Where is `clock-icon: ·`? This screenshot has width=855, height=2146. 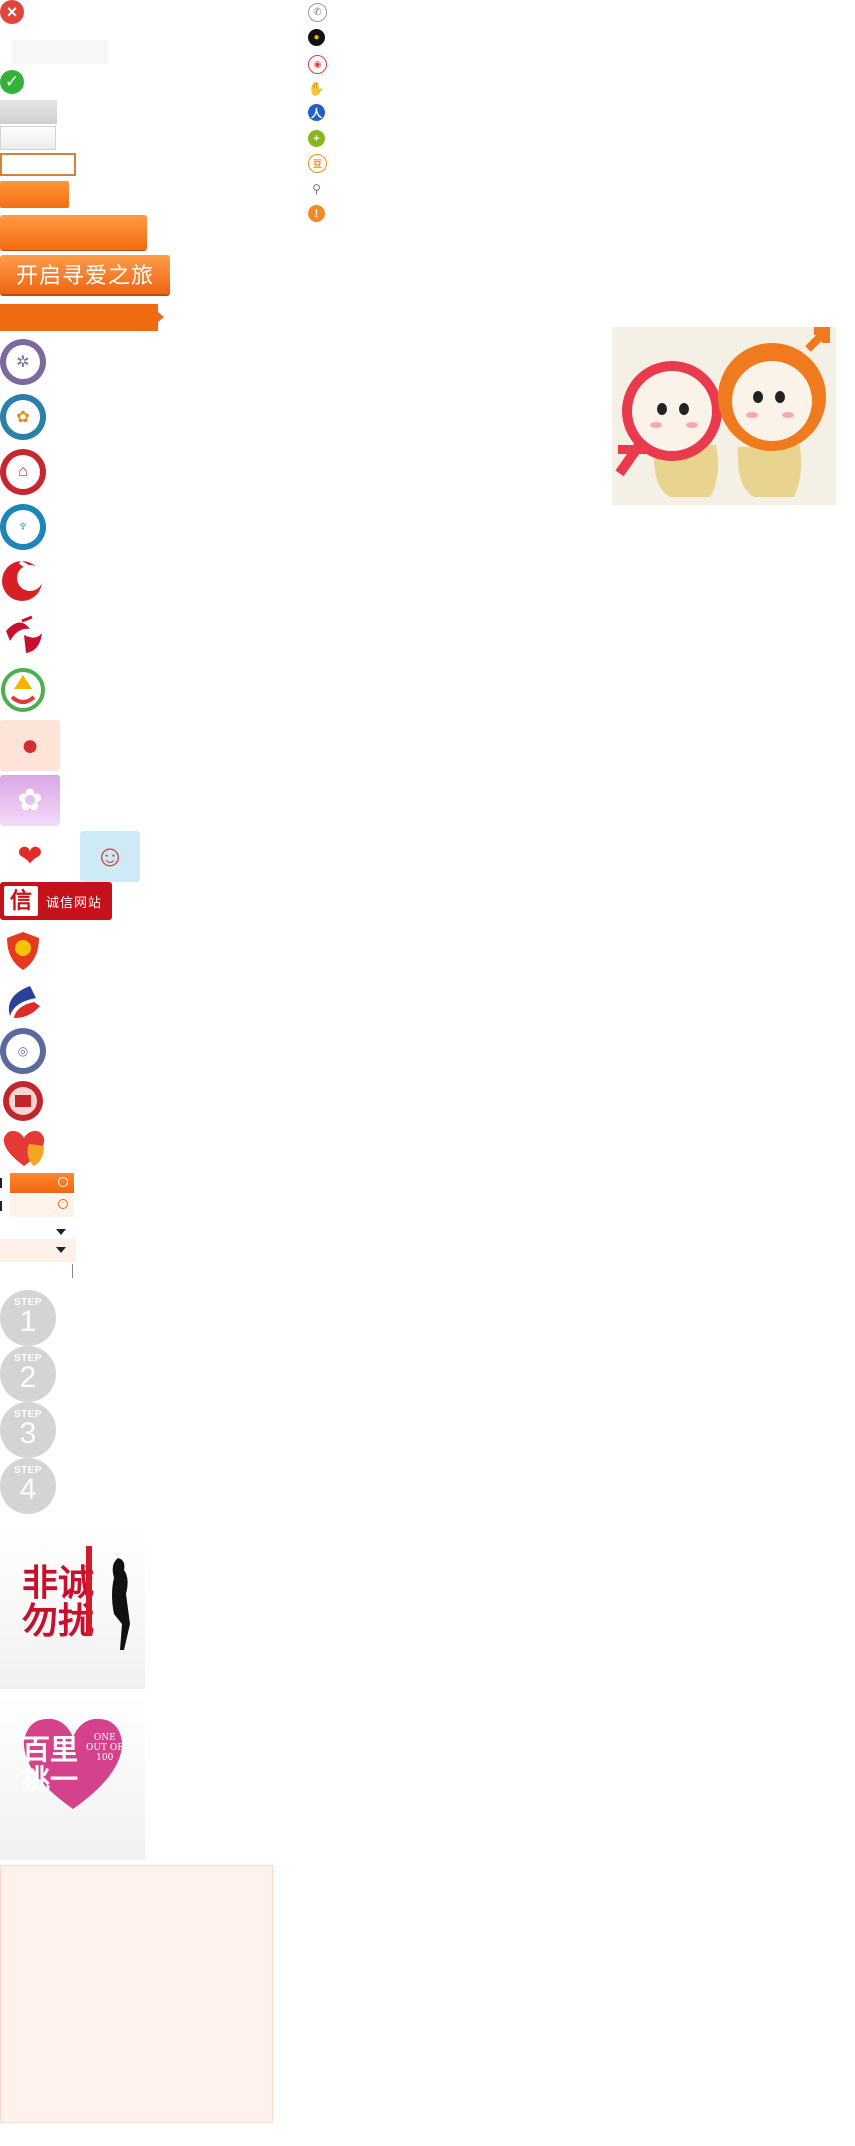 clock-icon: · is located at coordinates (63, 1182).